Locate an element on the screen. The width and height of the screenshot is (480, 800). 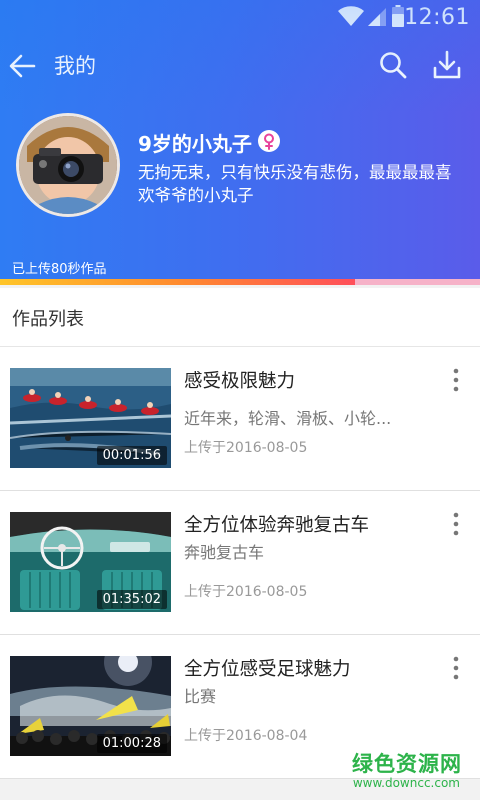
watermark-text: 绿色资源网 is located at coordinates (407, 764).